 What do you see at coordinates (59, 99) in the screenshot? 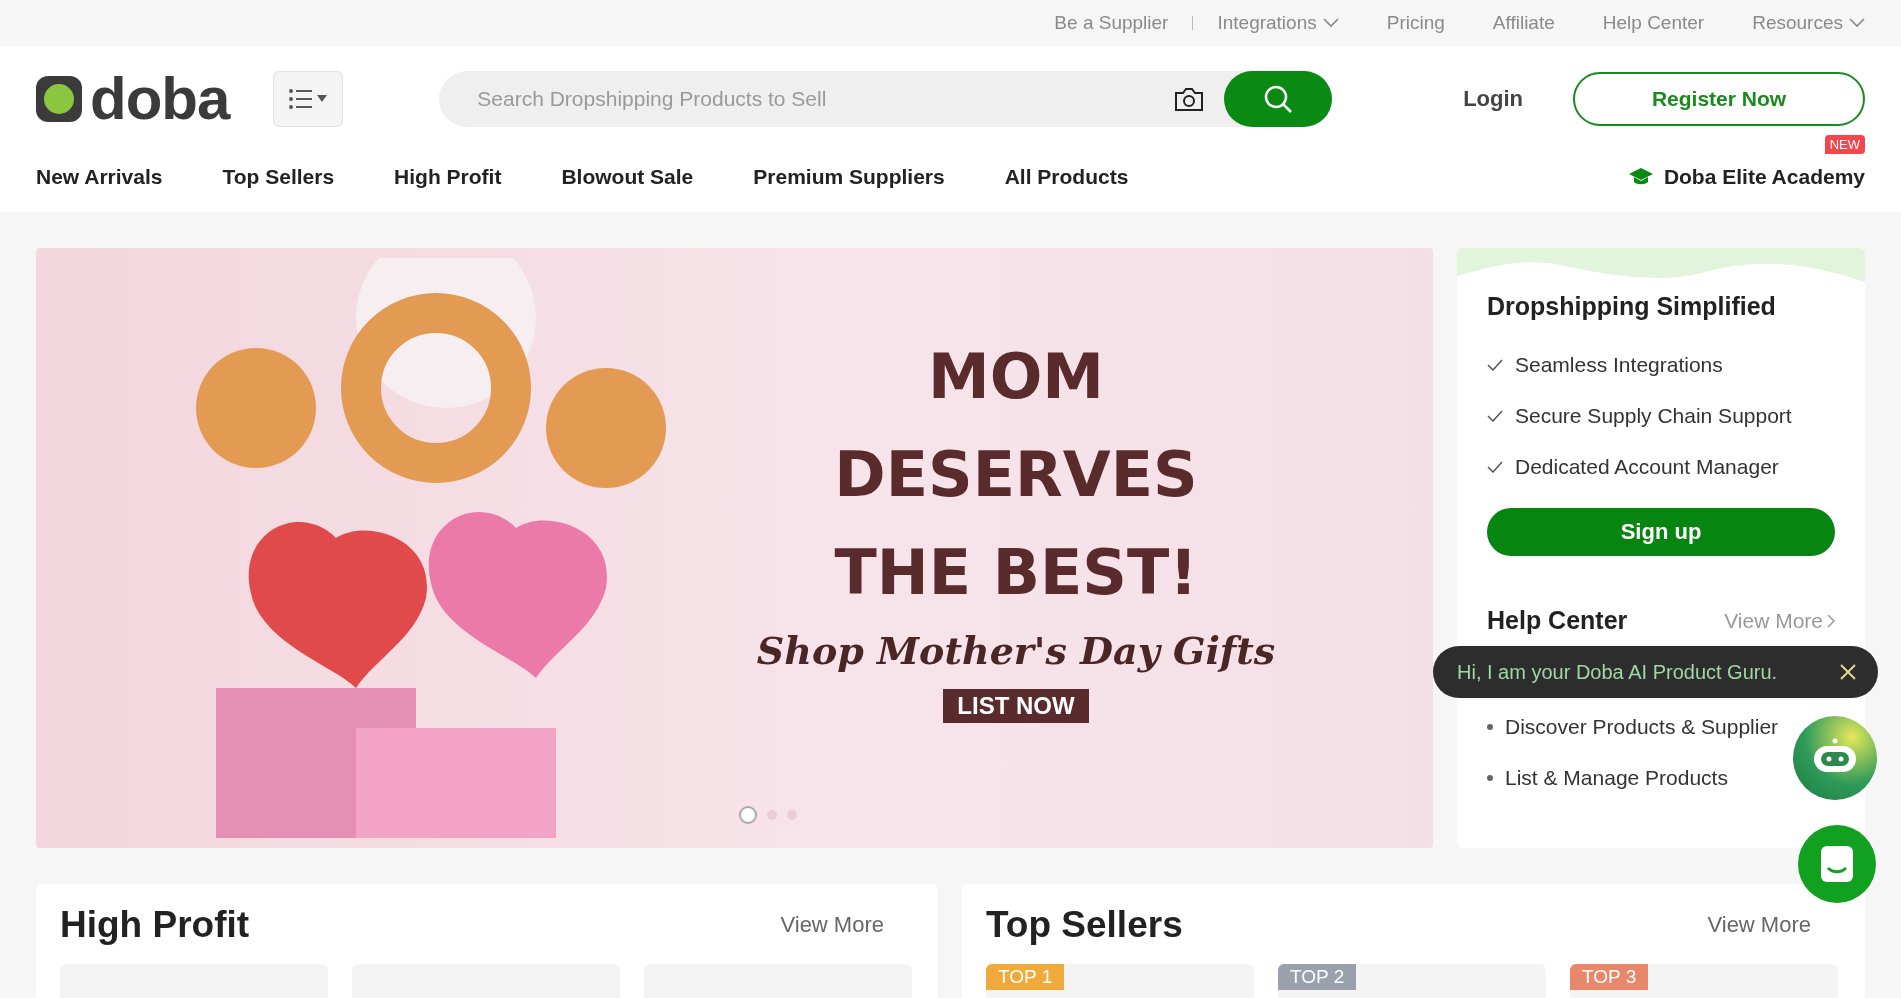
I see `logo-icon` at bounding box center [59, 99].